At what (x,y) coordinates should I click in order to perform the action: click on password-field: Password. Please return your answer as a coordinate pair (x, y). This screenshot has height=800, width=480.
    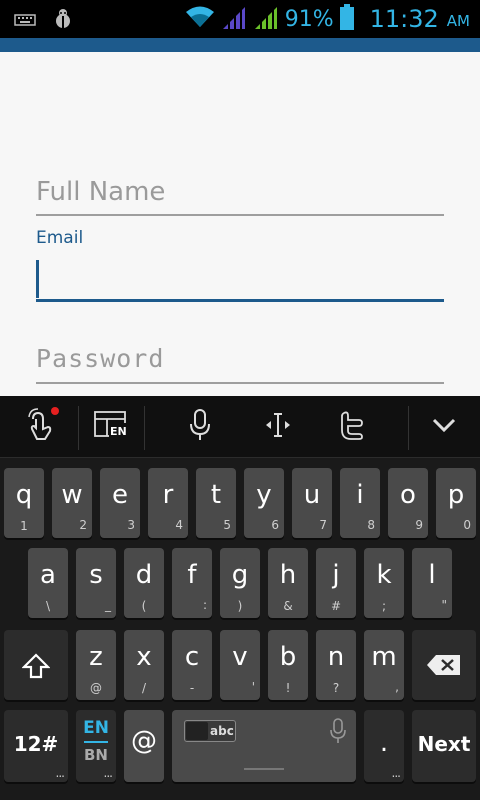
    Looking at the image, I should click on (240, 364).